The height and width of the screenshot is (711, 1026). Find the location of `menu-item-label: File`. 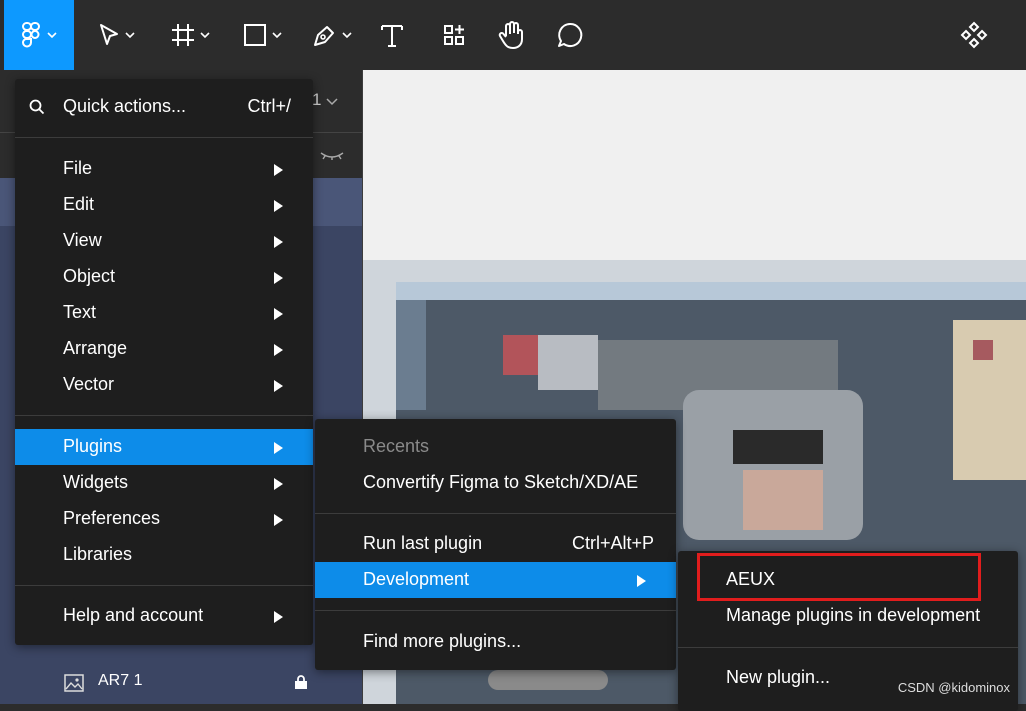

menu-item-label: File is located at coordinates (78, 168).